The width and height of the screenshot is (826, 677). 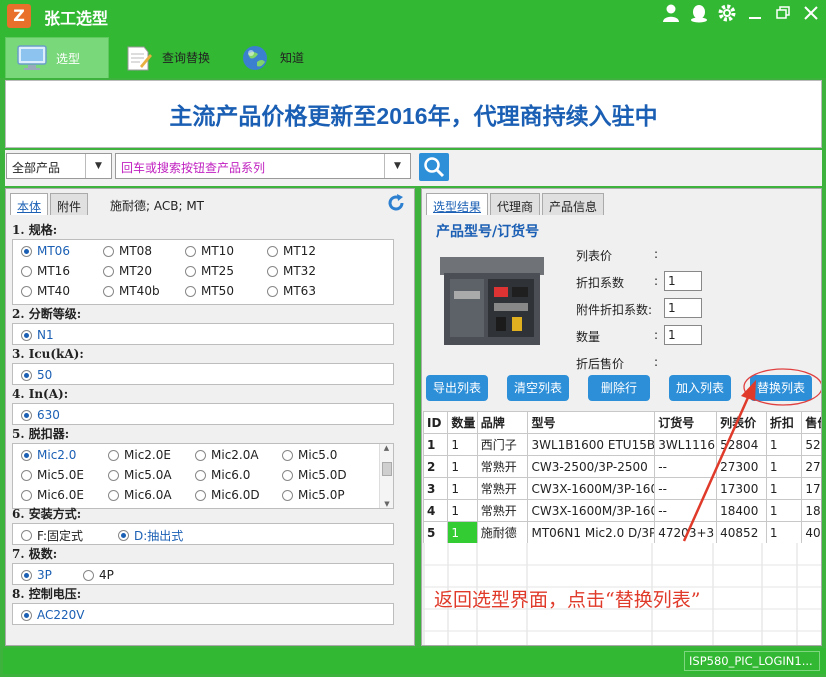 I want to click on table-row: 21常熟开CW3-2500/3P-2500--2730012730, so click(x=621, y=466).